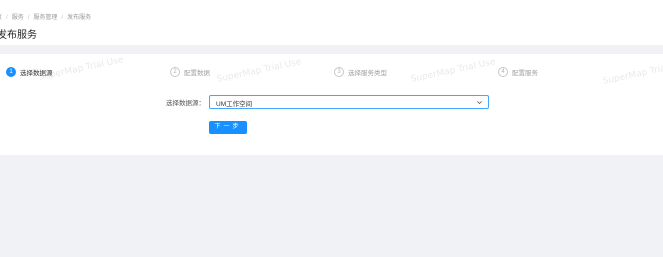 The width and height of the screenshot is (663, 257). Describe the element at coordinates (367, 73) in the screenshot. I see `step-label: 选择服务类型` at that location.